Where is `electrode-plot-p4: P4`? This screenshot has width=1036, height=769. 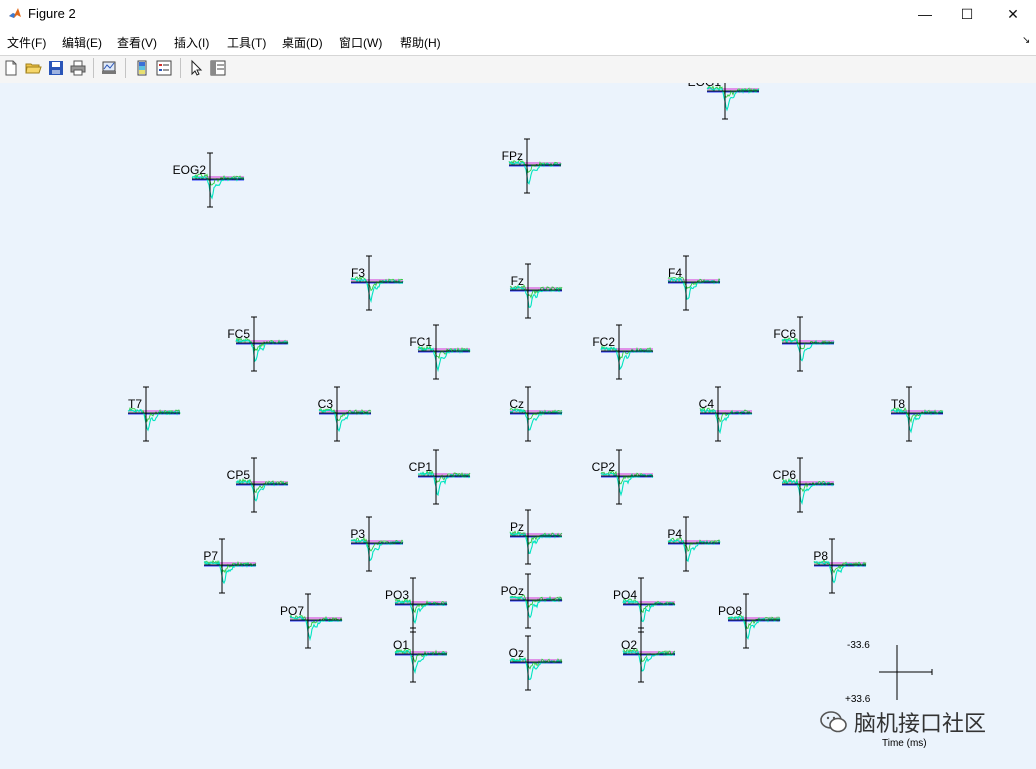
electrode-plot-p4: P4 is located at coordinates (694, 544).